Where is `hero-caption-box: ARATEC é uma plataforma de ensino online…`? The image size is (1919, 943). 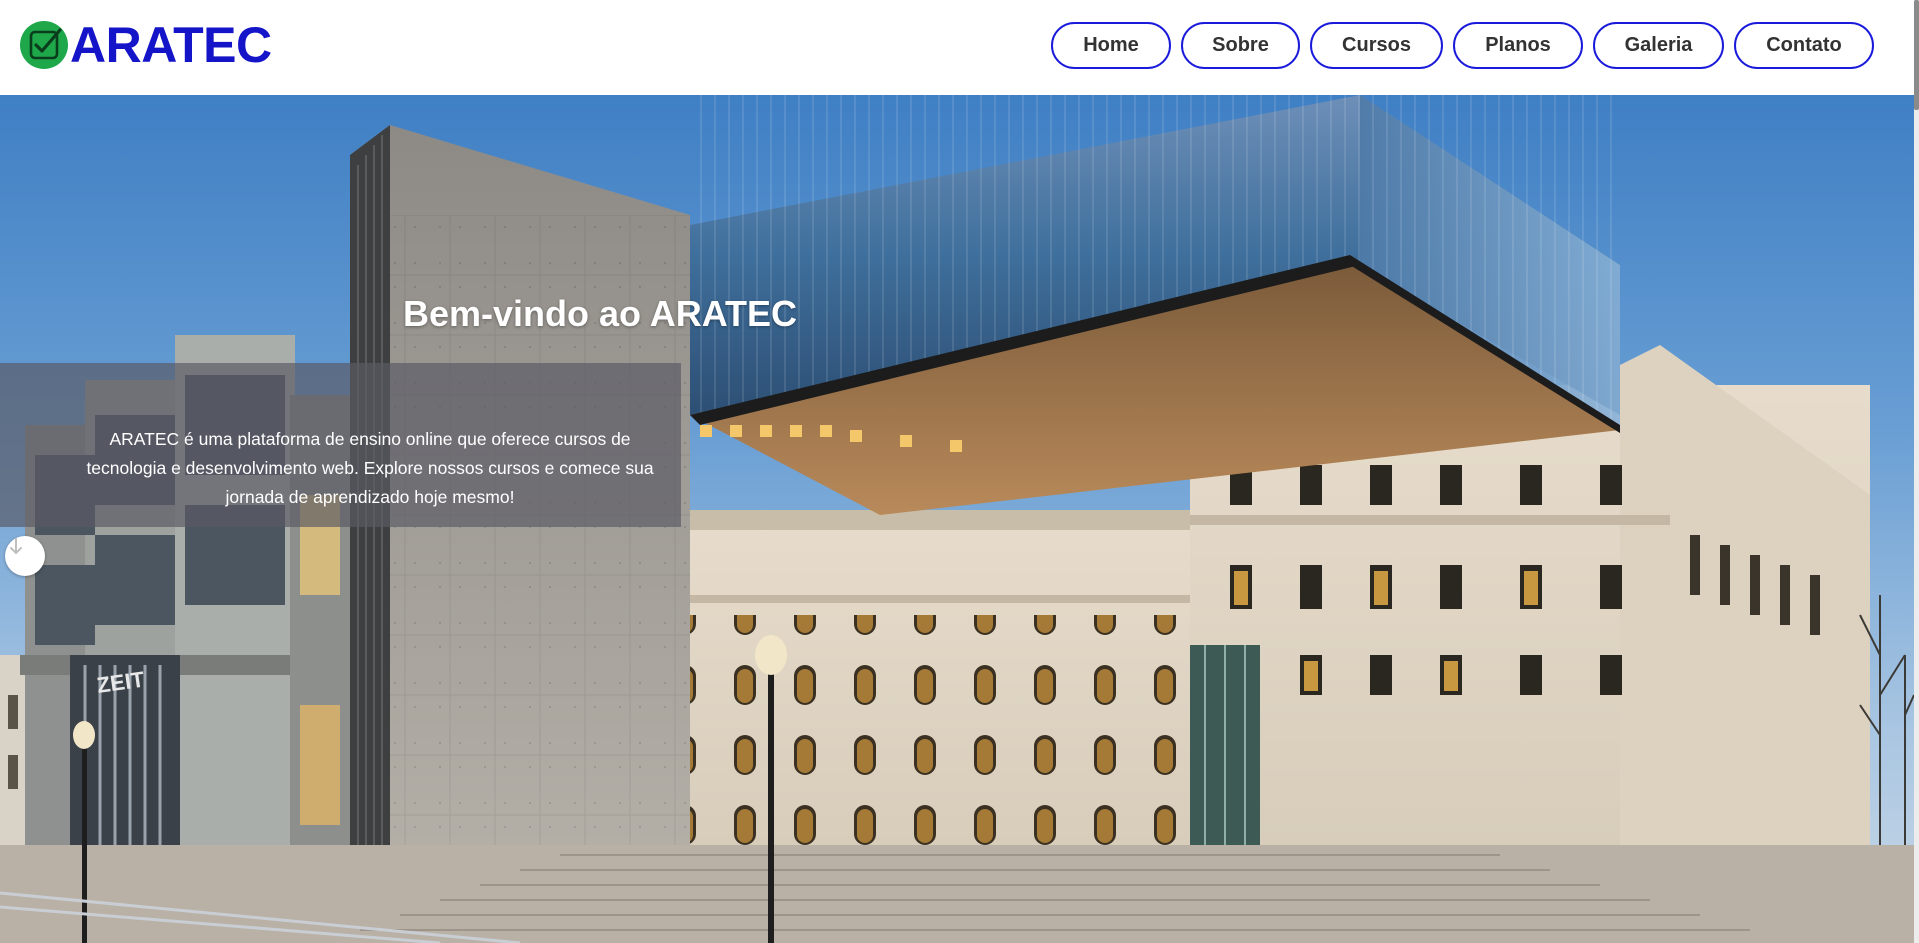
hero-caption-box: ARATEC é uma plataforma de ensino online… is located at coordinates (340, 445).